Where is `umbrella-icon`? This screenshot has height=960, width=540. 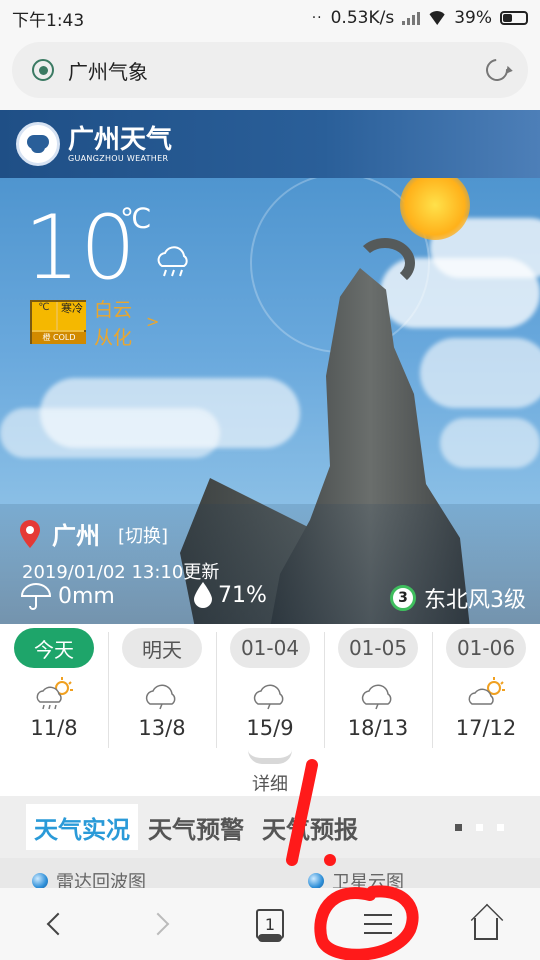 umbrella-icon is located at coordinates (36, 596).